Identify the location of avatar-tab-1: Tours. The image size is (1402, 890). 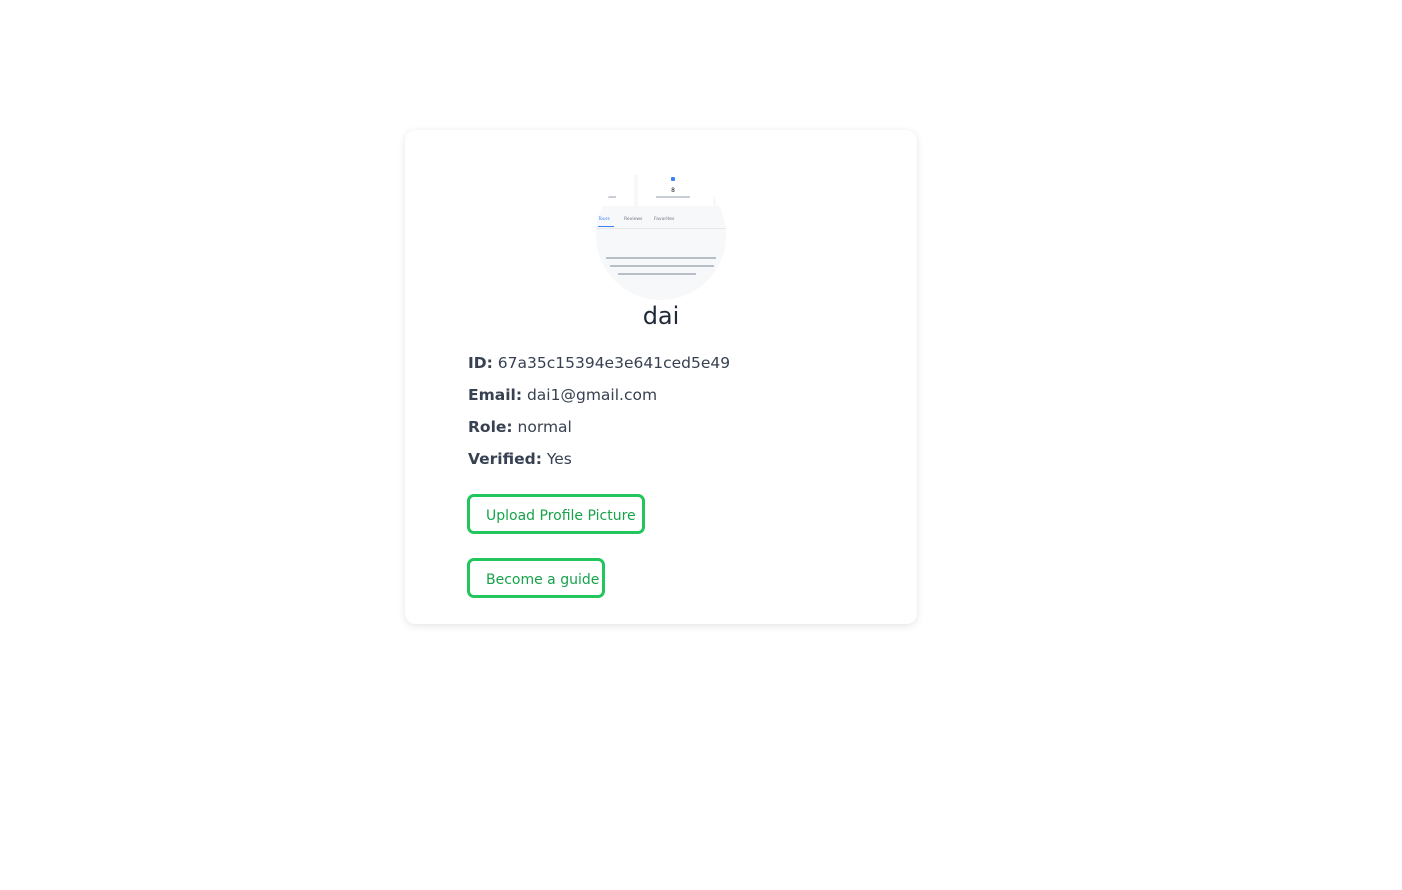
(603, 219).